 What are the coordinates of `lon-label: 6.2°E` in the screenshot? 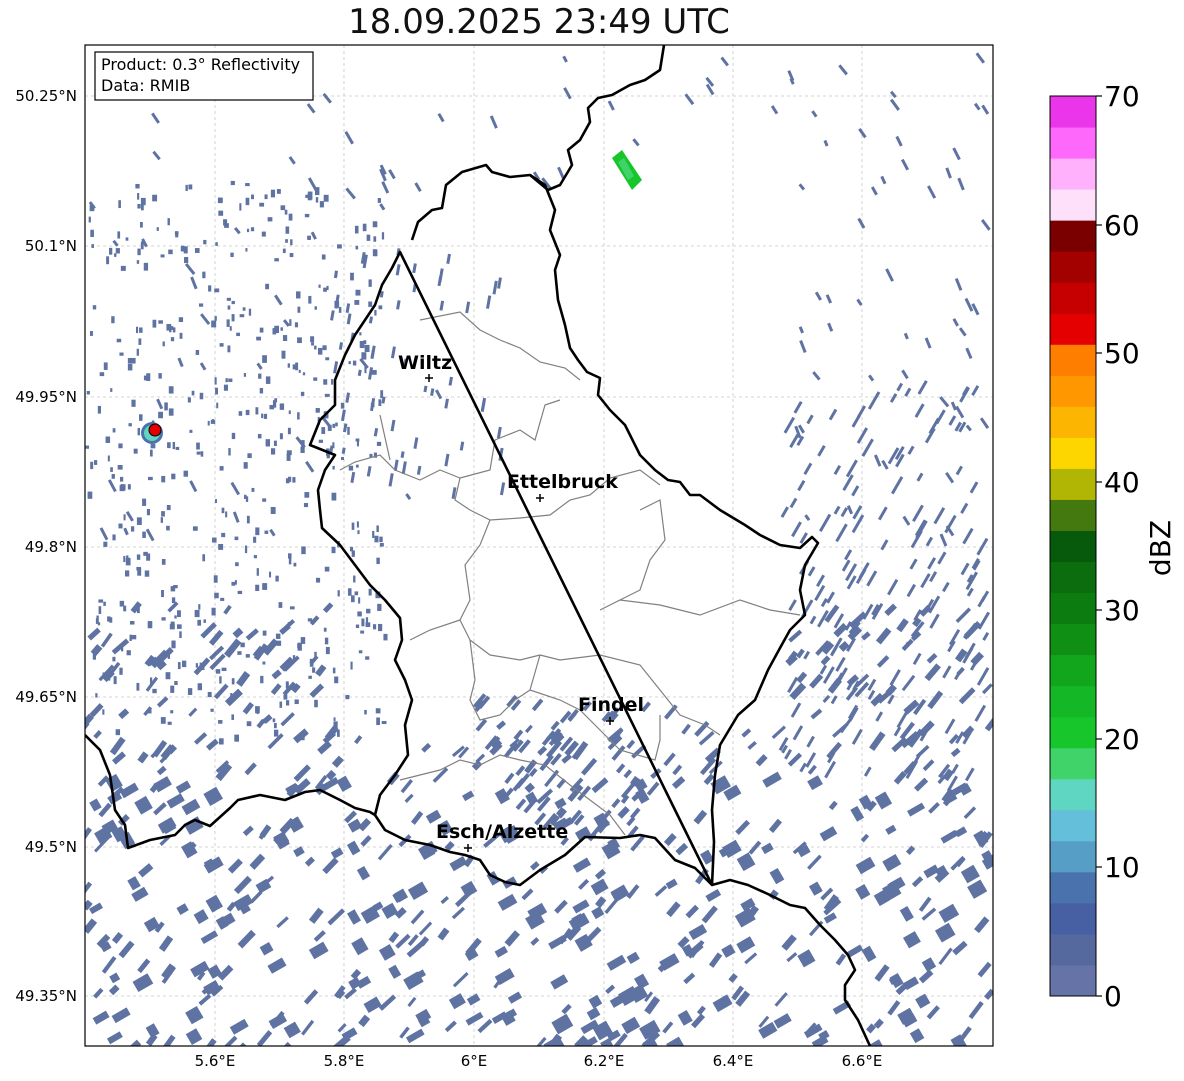 It's located at (604, 1061).